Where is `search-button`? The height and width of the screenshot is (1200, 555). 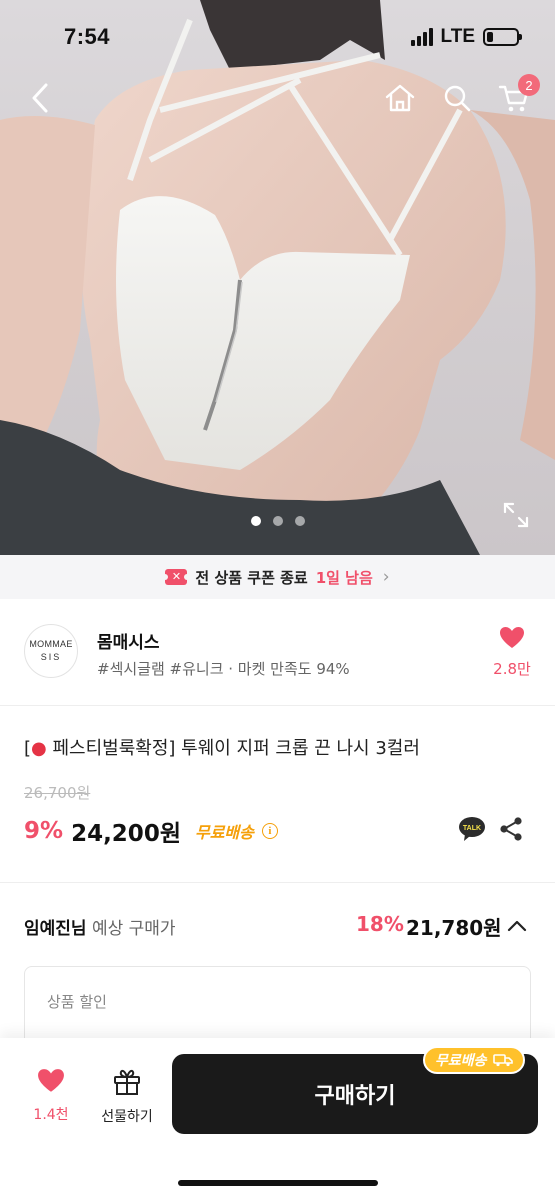 search-button is located at coordinates (457, 98).